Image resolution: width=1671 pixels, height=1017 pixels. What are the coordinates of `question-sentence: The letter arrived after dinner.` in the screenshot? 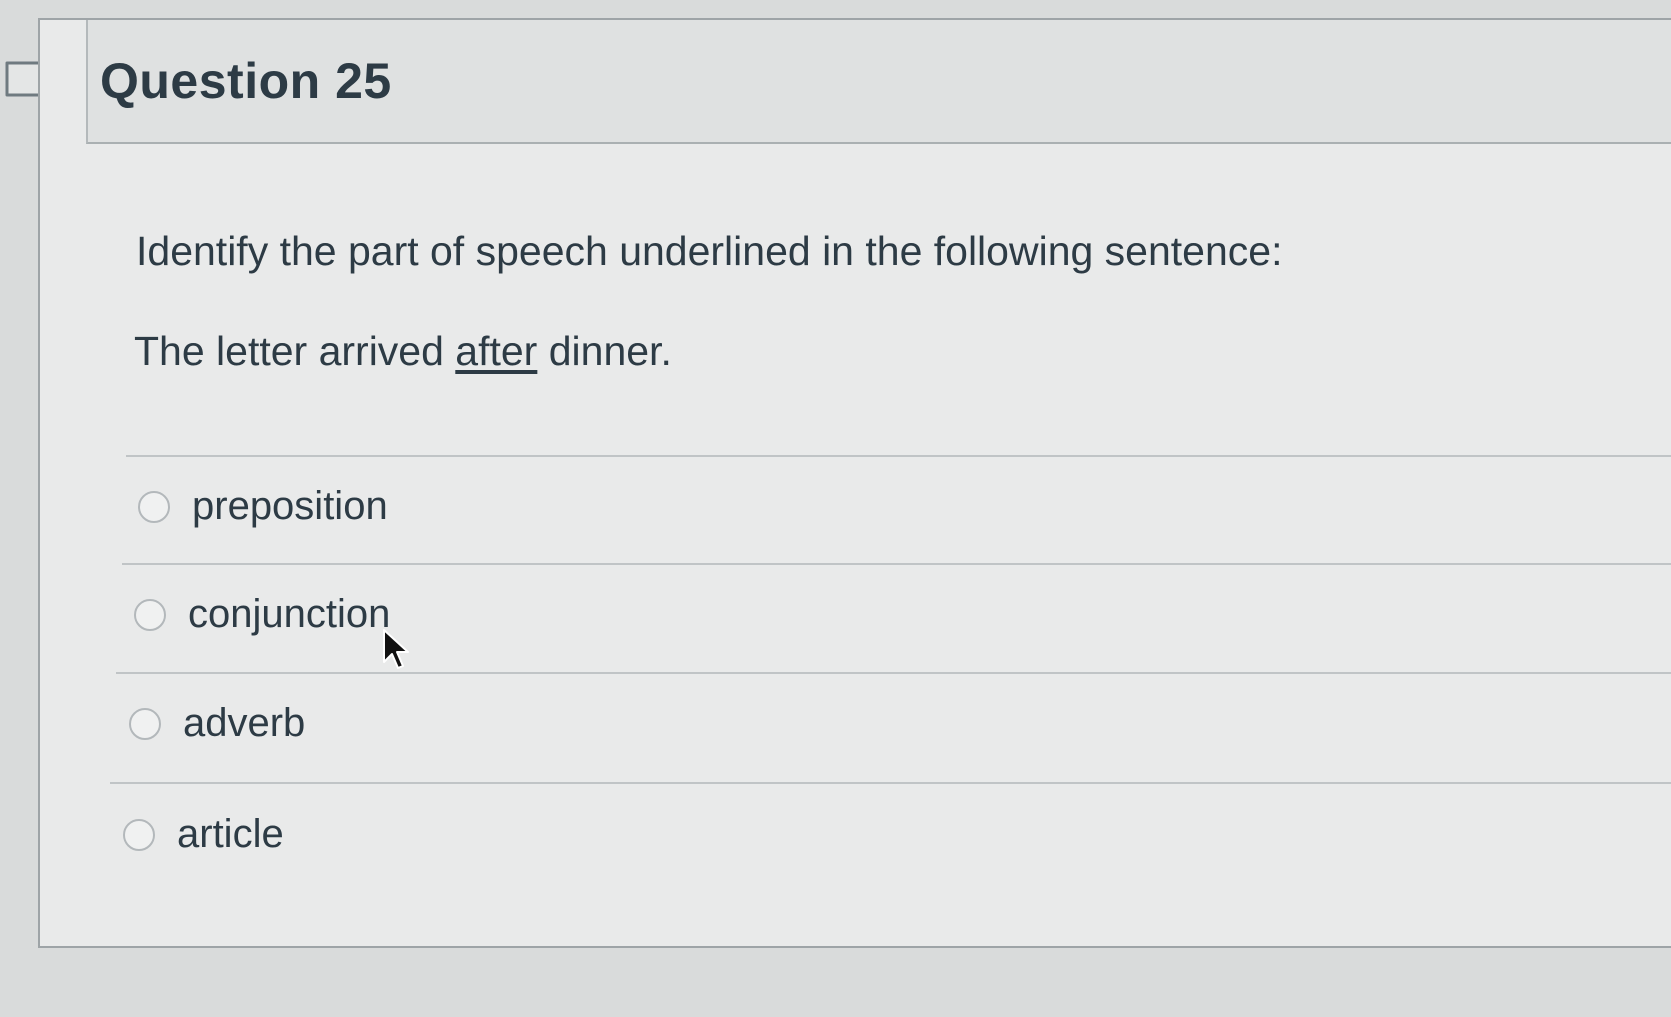 It's located at (403, 351).